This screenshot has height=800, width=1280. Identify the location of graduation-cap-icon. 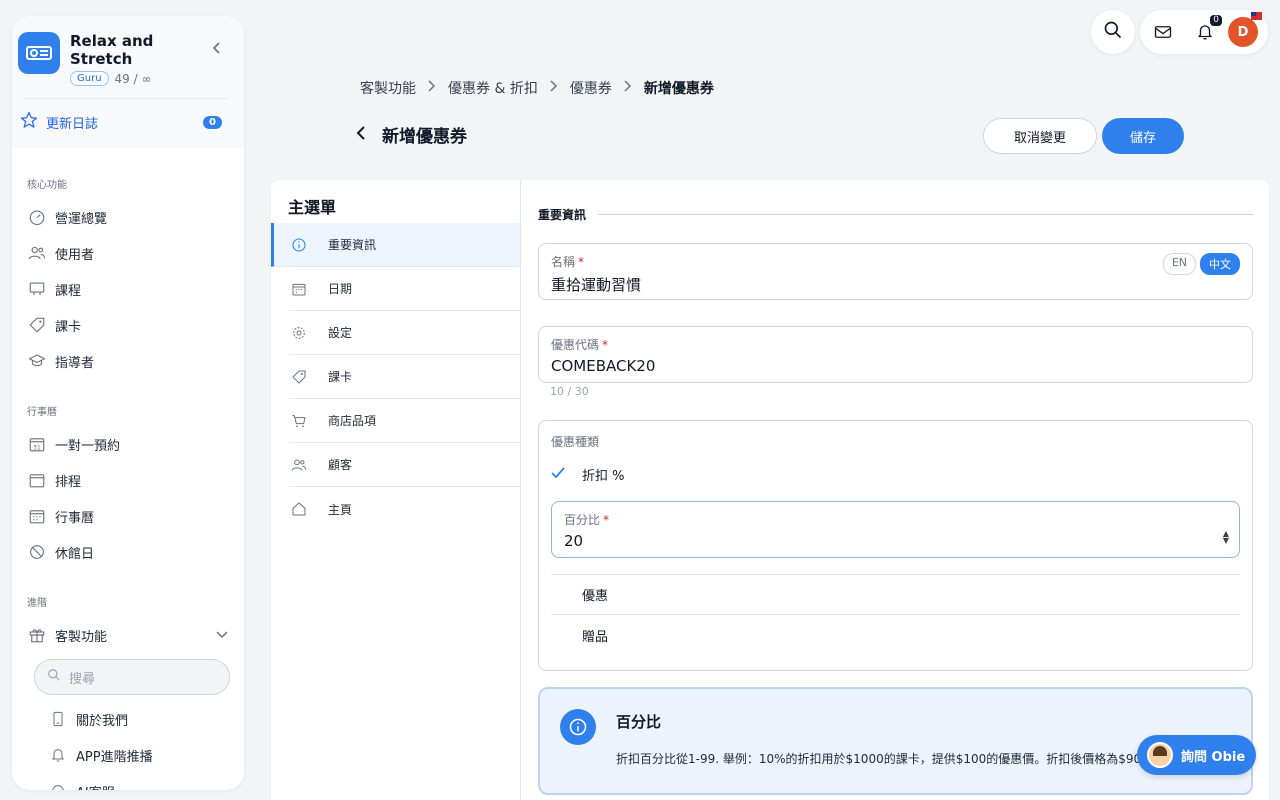
(37, 361).